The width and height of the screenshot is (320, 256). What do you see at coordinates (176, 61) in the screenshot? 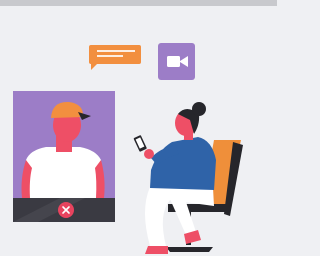
I see `video-camera-icon` at bounding box center [176, 61].